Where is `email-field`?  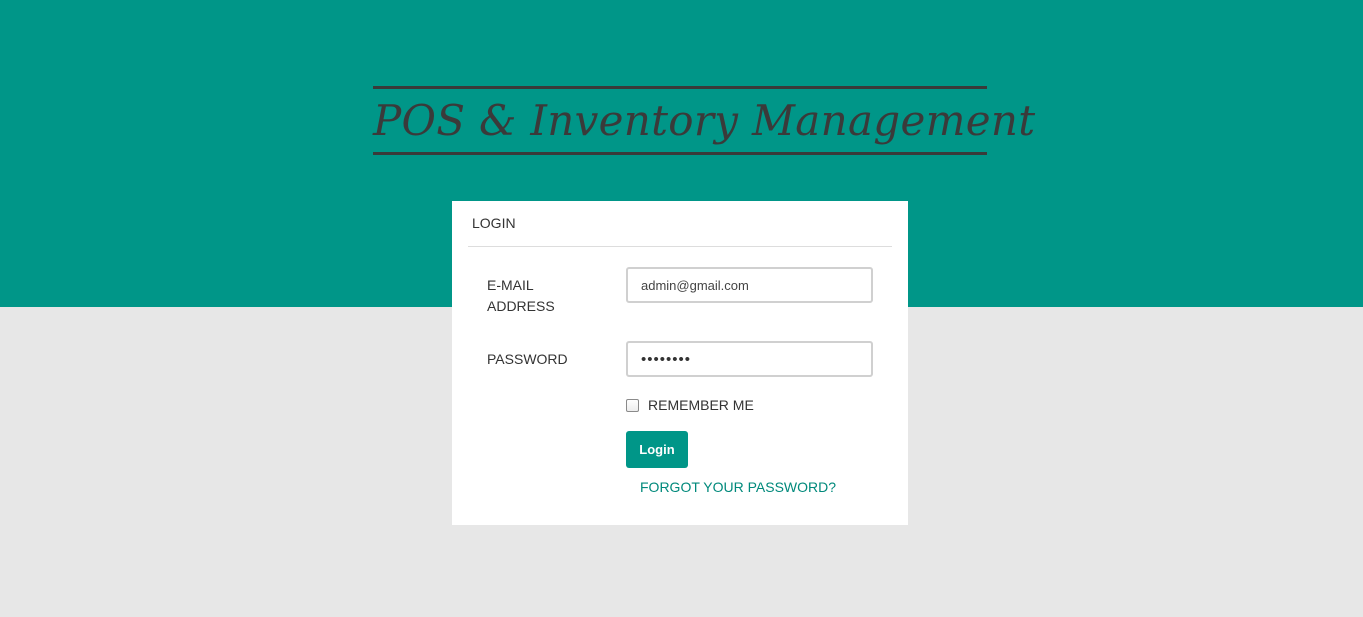
email-field is located at coordinates (749, 285).